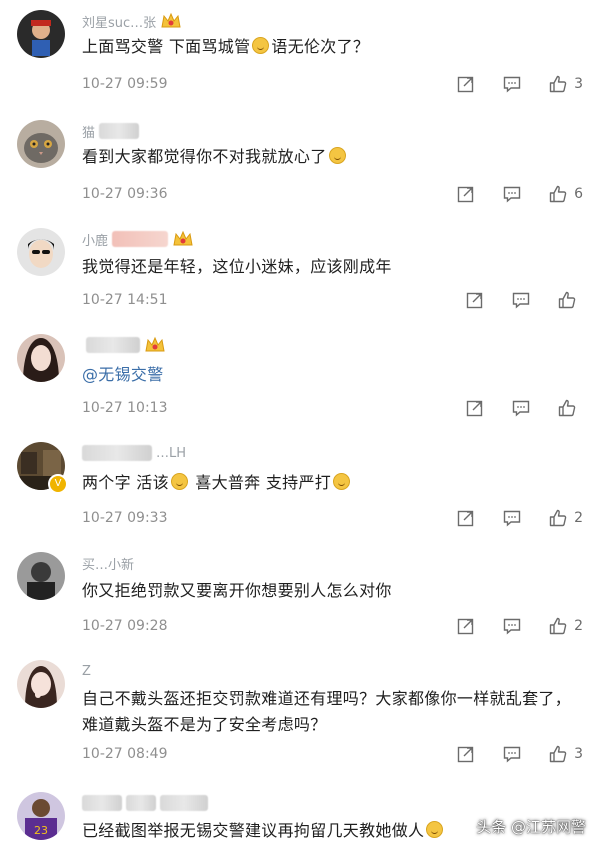 Image resolution: width=600 pixels, height=849 pixels. What do you see at coordinates (95, 239) in the screenshot?
I see `username: 小鹿` at bounding box center [95, 239].